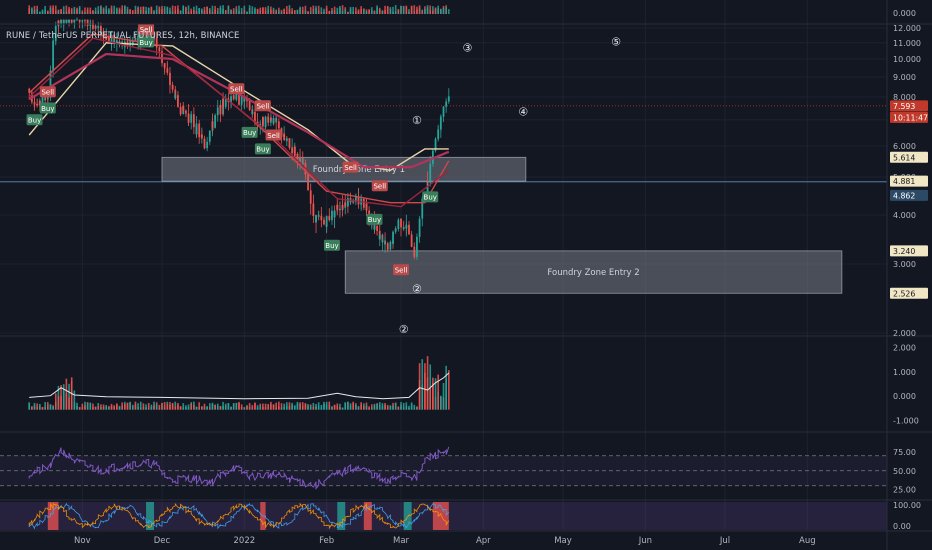  I want to click on axis-tick-label: 0.000, so click(904, 396).